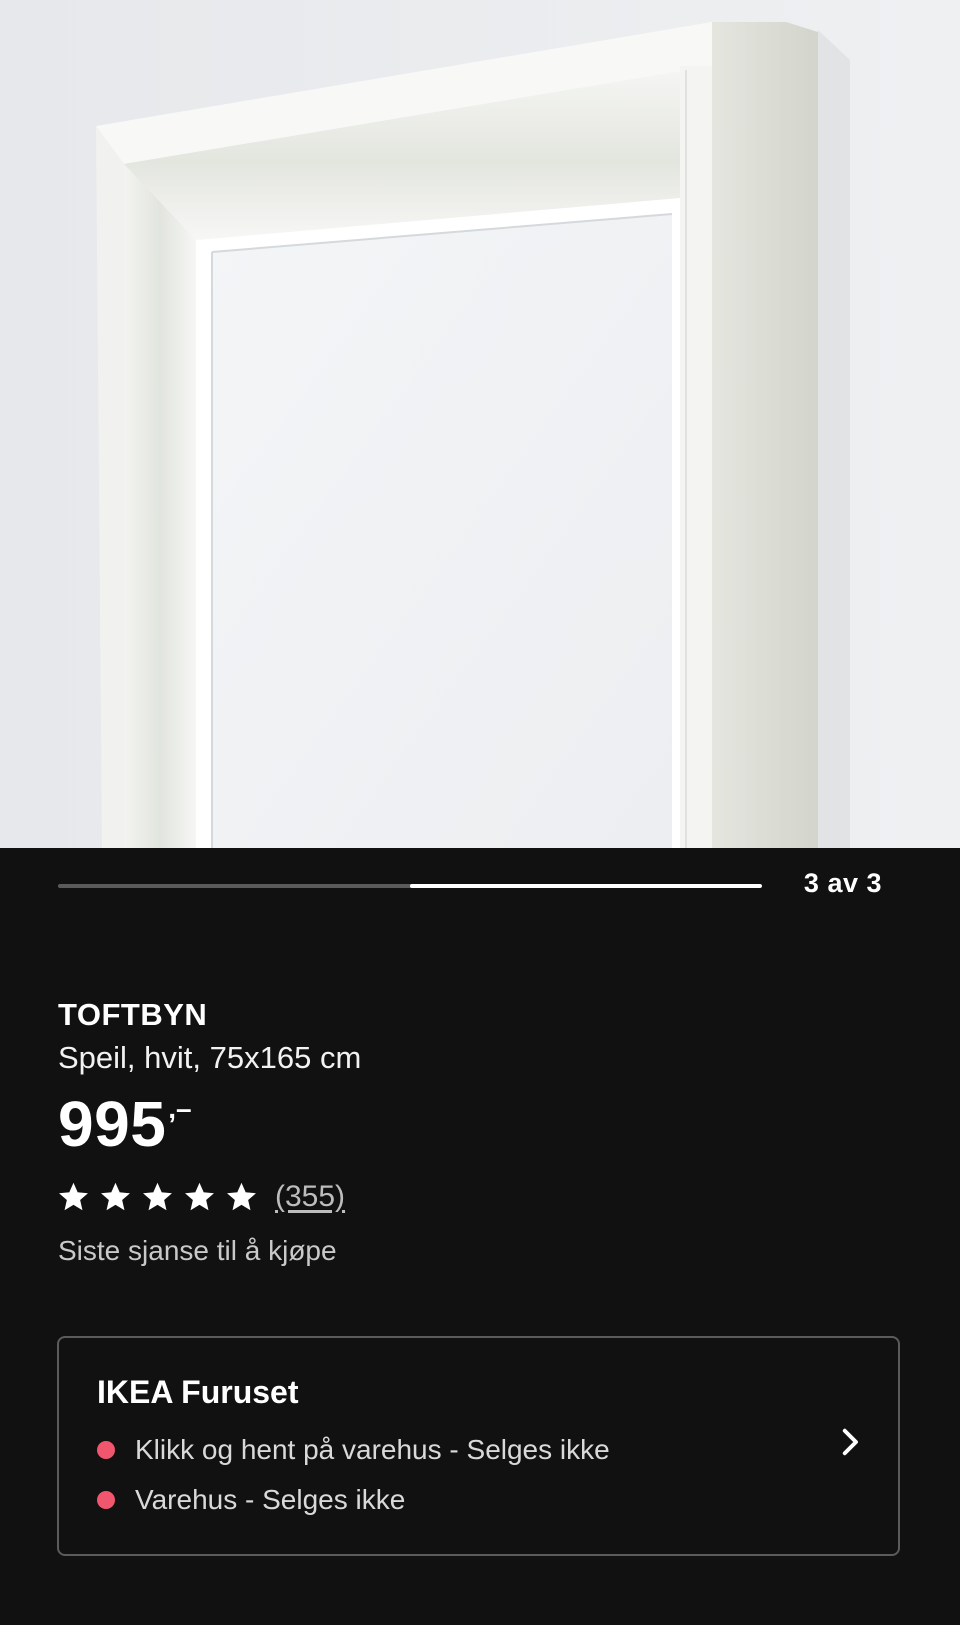 The image size is (960, 1625). What do you see at coordinates (180, 1108) in the screenshot?
I see `price-suffix: ,–` at bounding box center [180, 1108].